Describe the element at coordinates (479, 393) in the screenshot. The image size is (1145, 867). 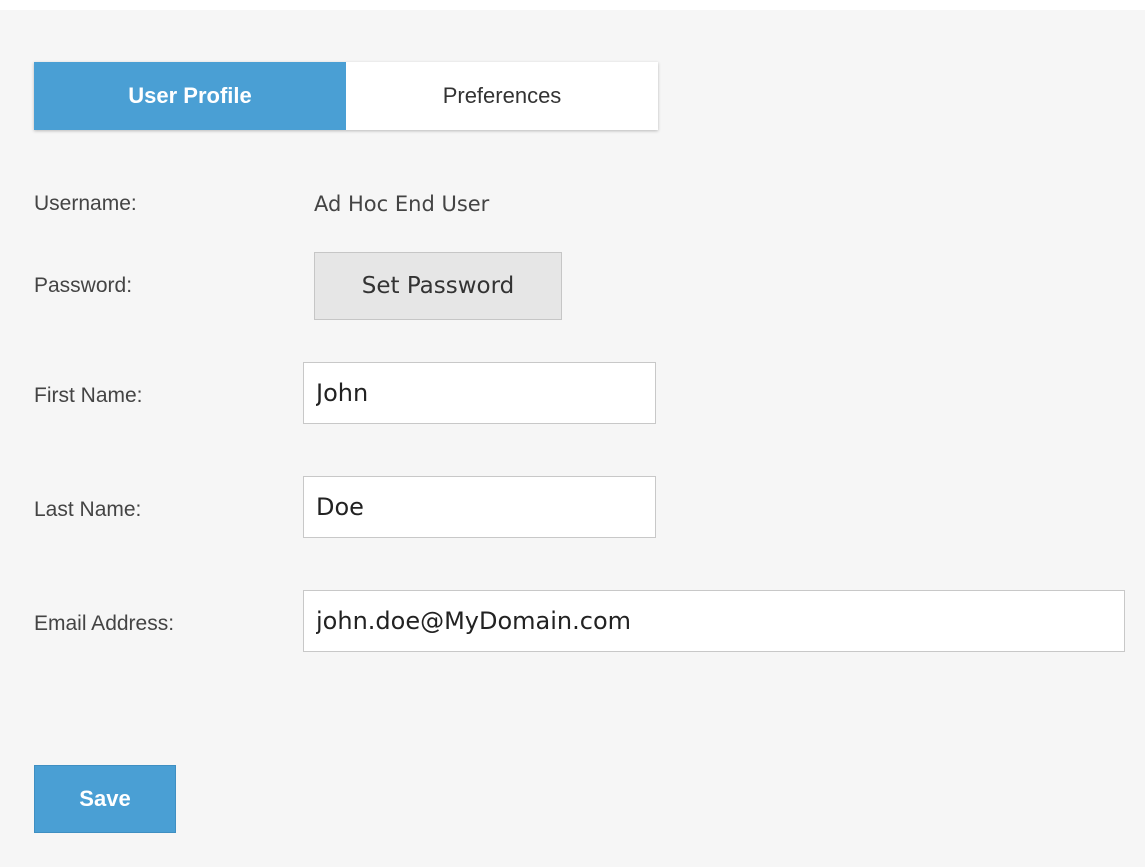
I see `first-name-input` at that location.